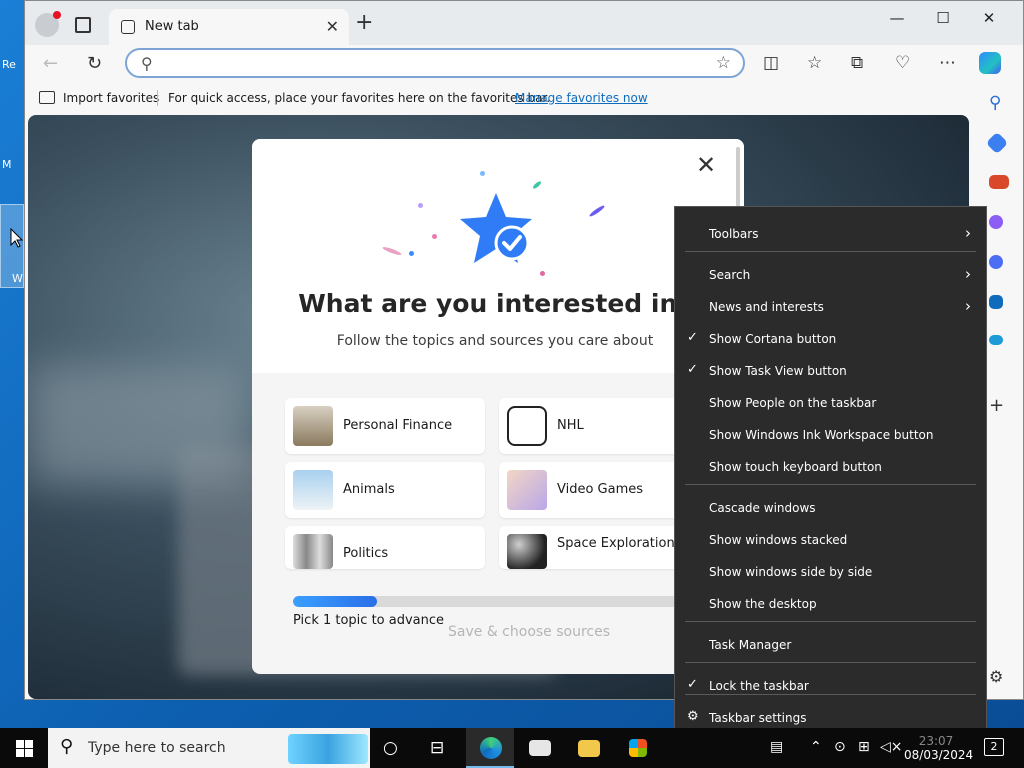 This screenshot has width=1024, height=768. What do you see at coordinates (830, 234) in the screenshot?
I see `menu-item-toolbars: Toolbars ›` at bounding box center [830, 234].